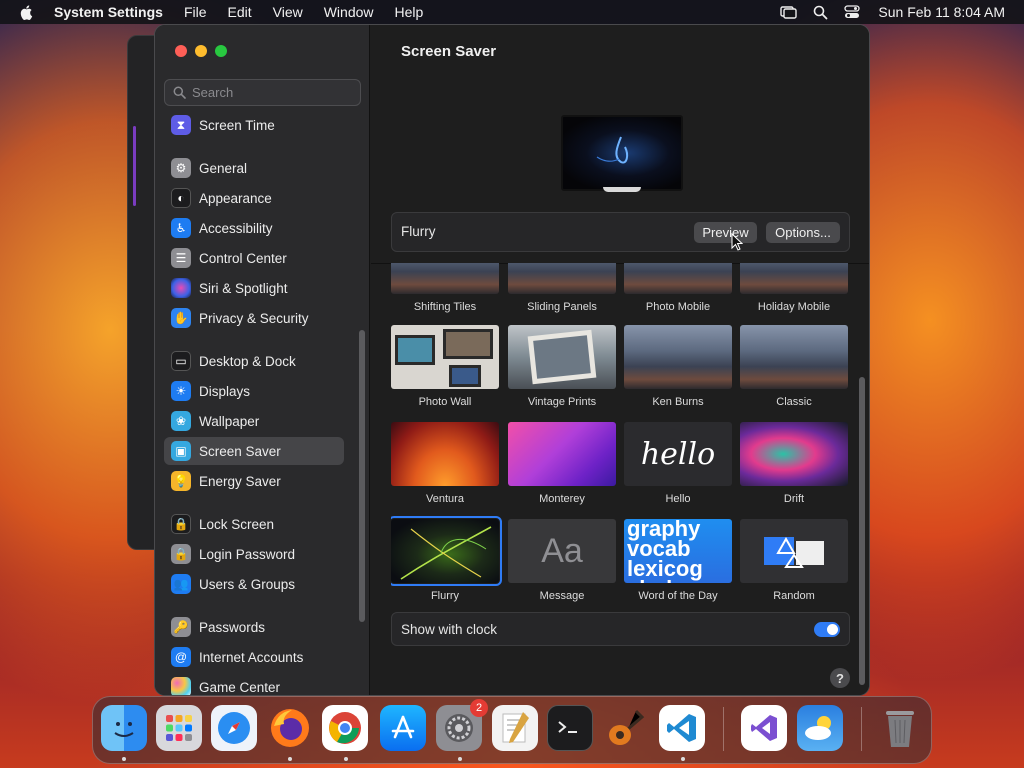 The height and width of the screenshot is (768, 1024). Describe the element at coordinates (108, 12) in the screenshot. I see `menu-app-name: System Settings` at that location.